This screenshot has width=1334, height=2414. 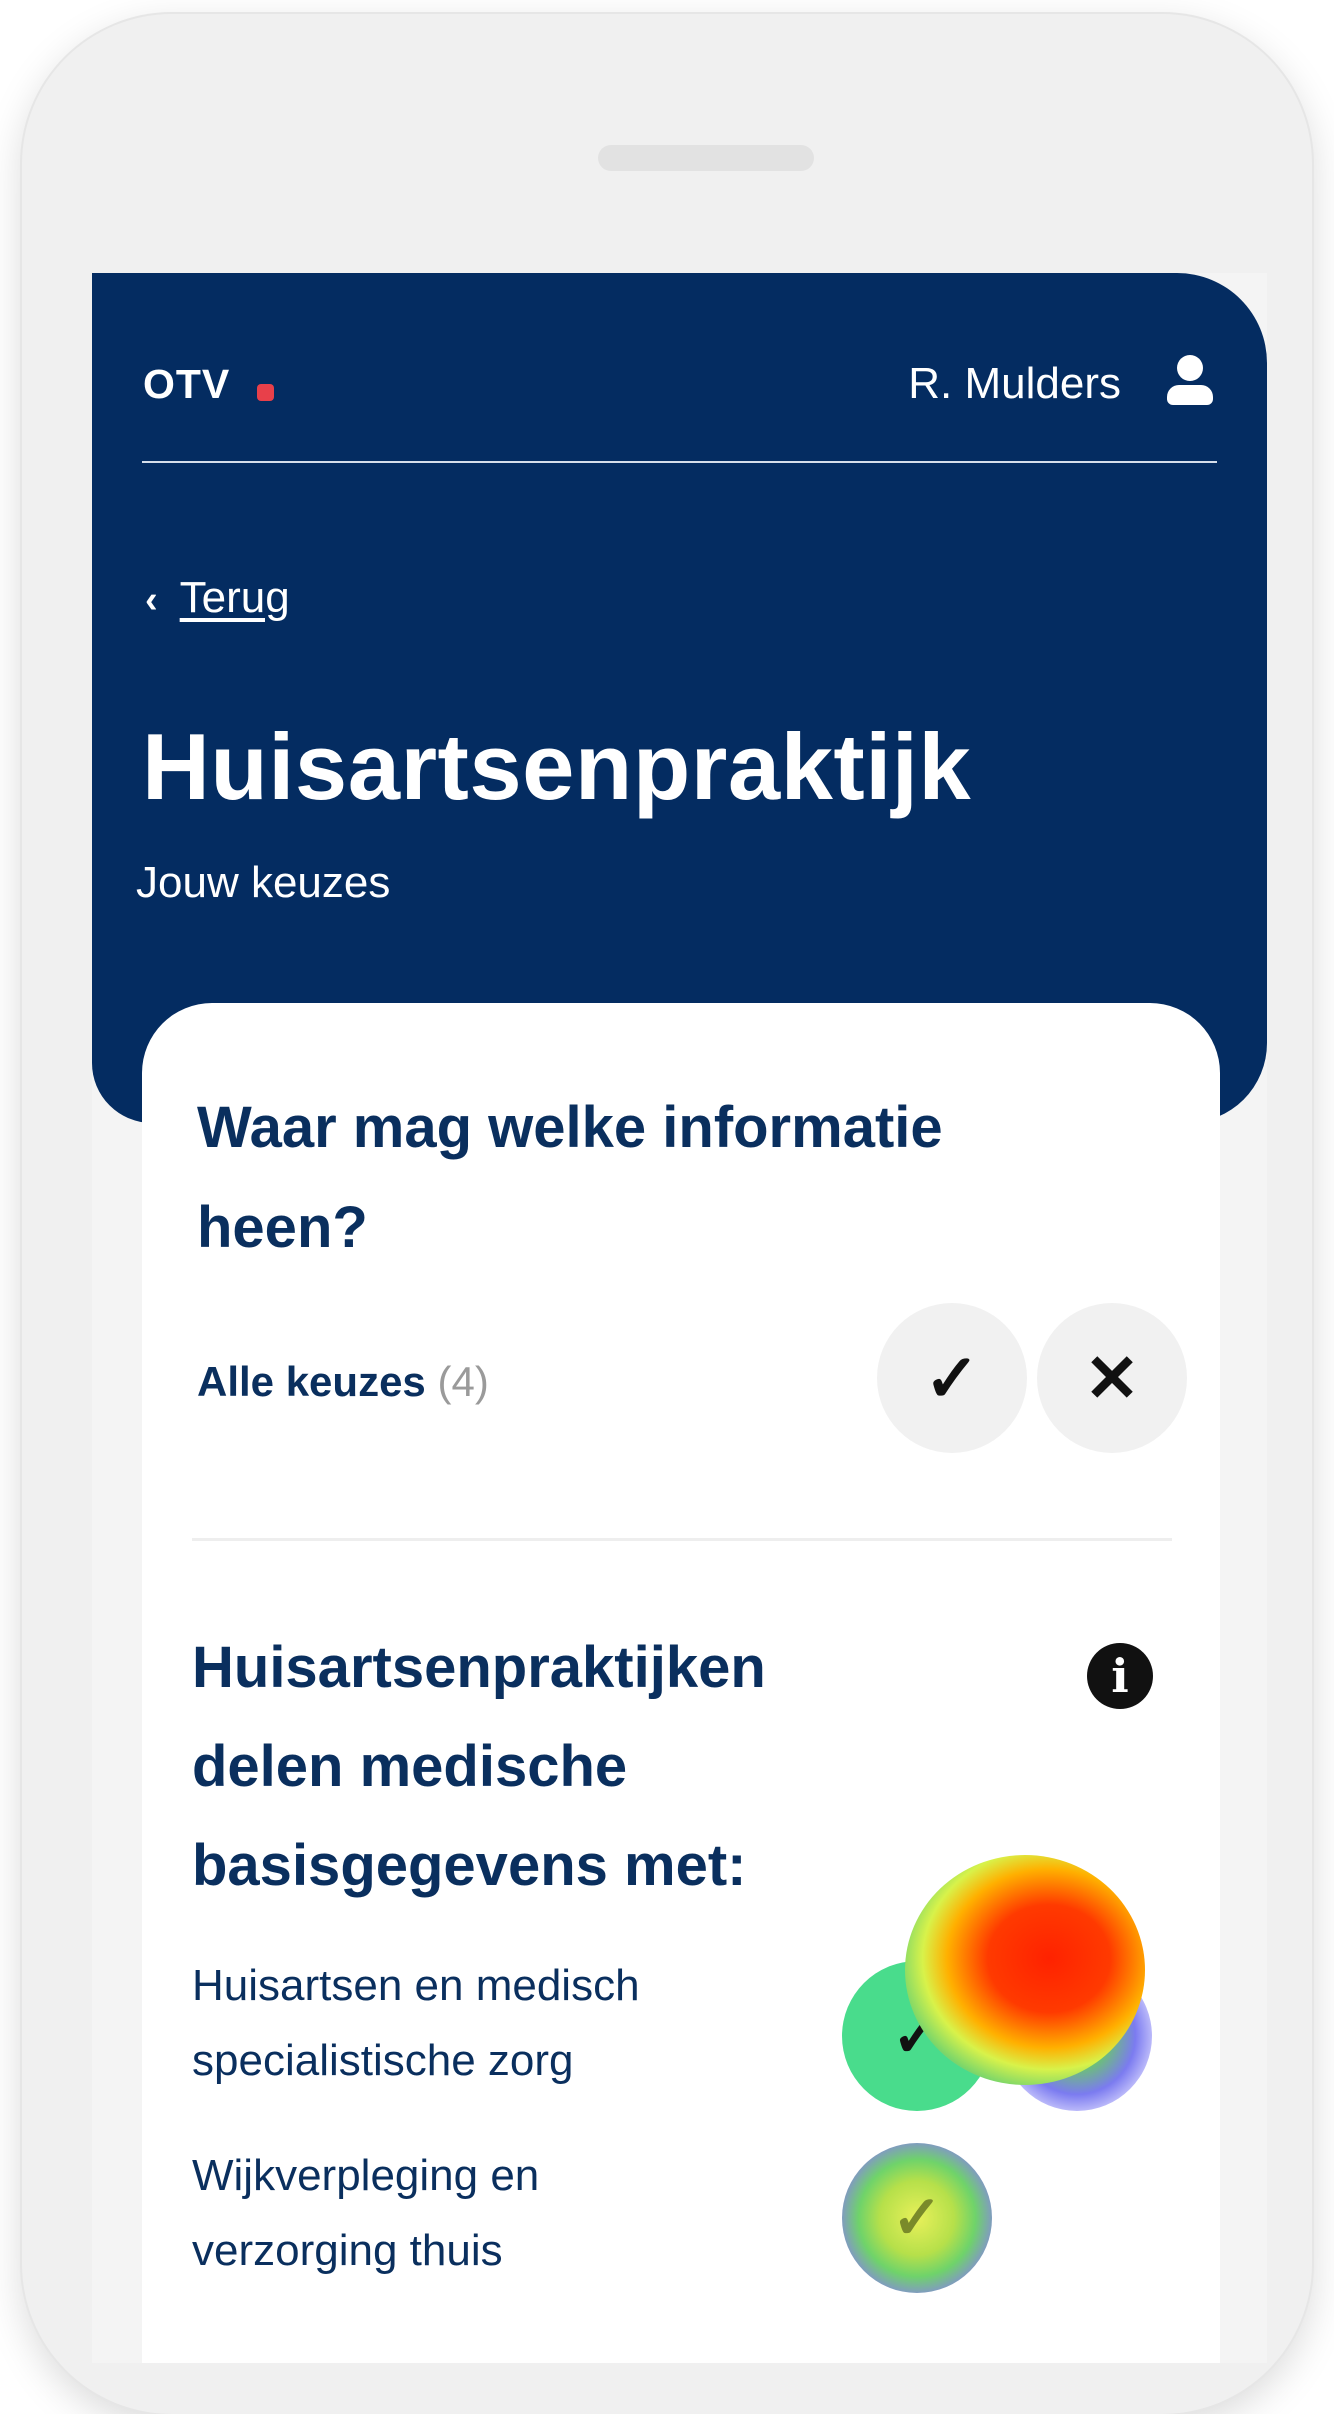 I want to click on back-link: ‹ Terug, so click(x=217, y=598).